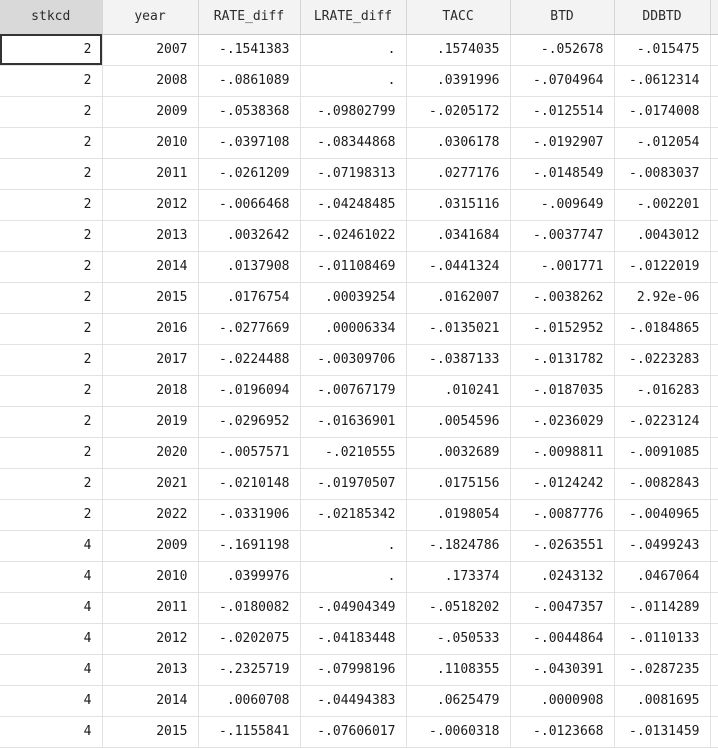  I want to click on cell-btd: -.0125514, so click(562, 112).